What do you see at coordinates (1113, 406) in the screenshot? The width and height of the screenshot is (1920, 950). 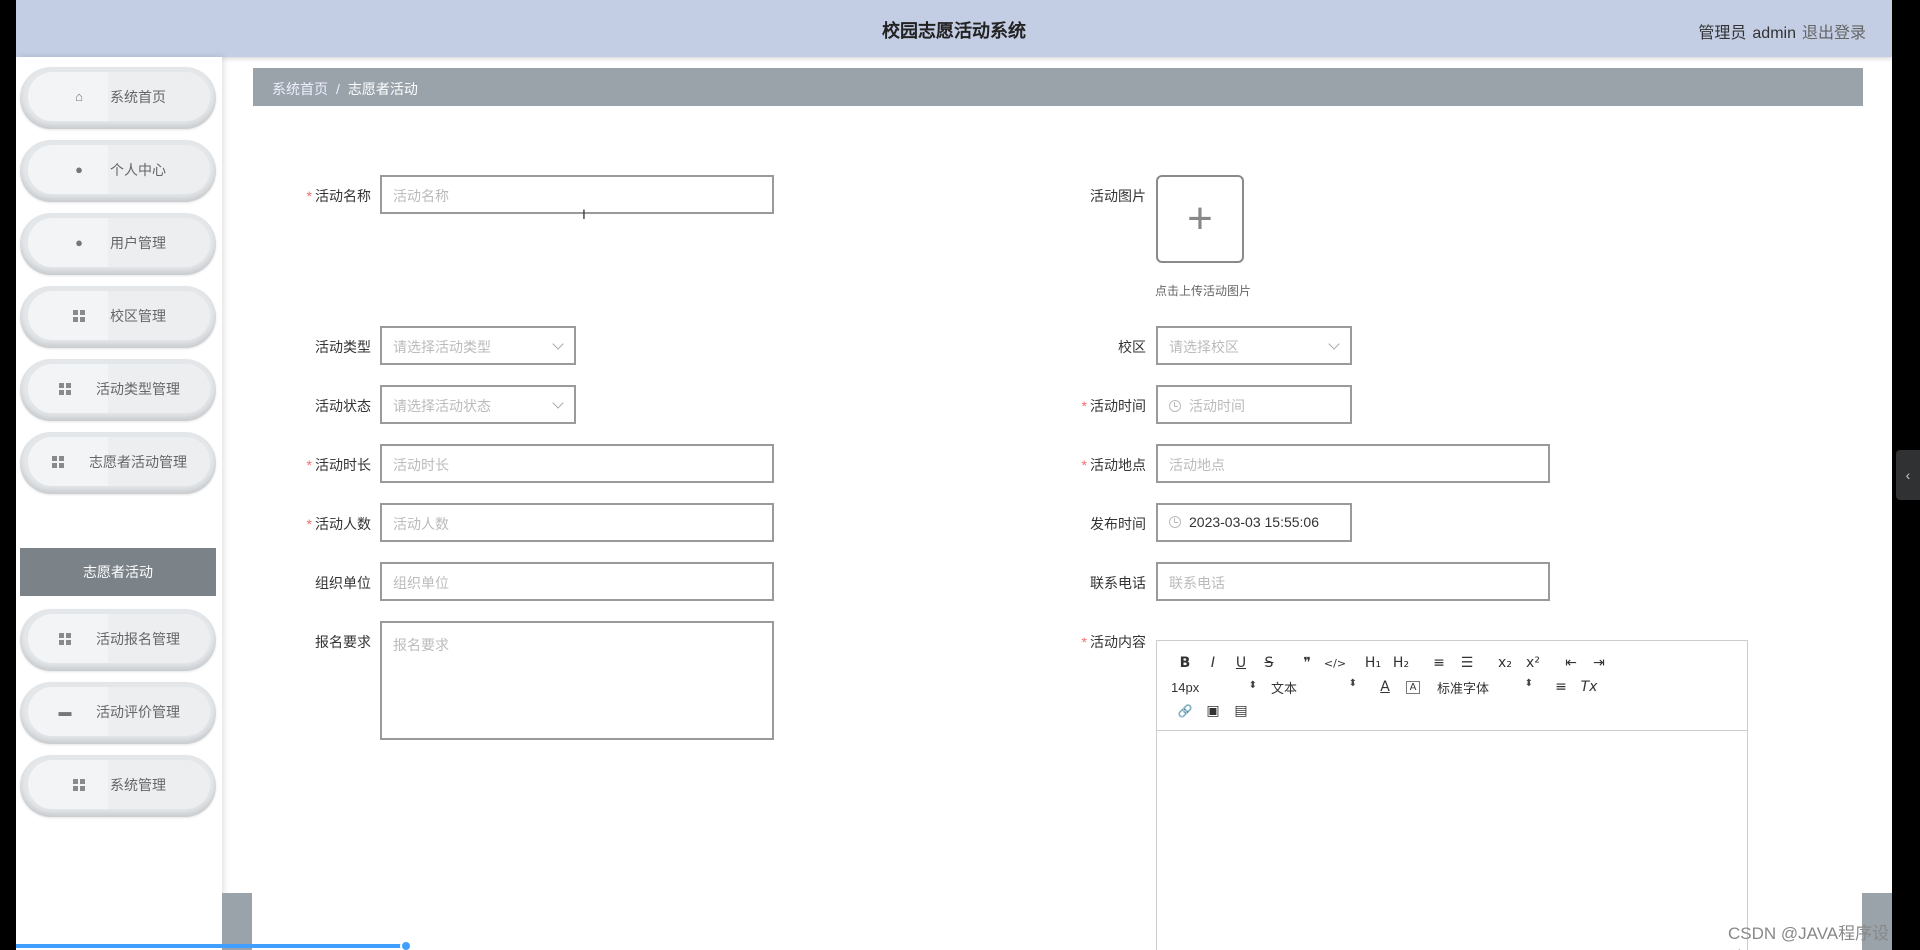 I see `label-activity-time: * 活动时间` at bounding box center [1113, 406].